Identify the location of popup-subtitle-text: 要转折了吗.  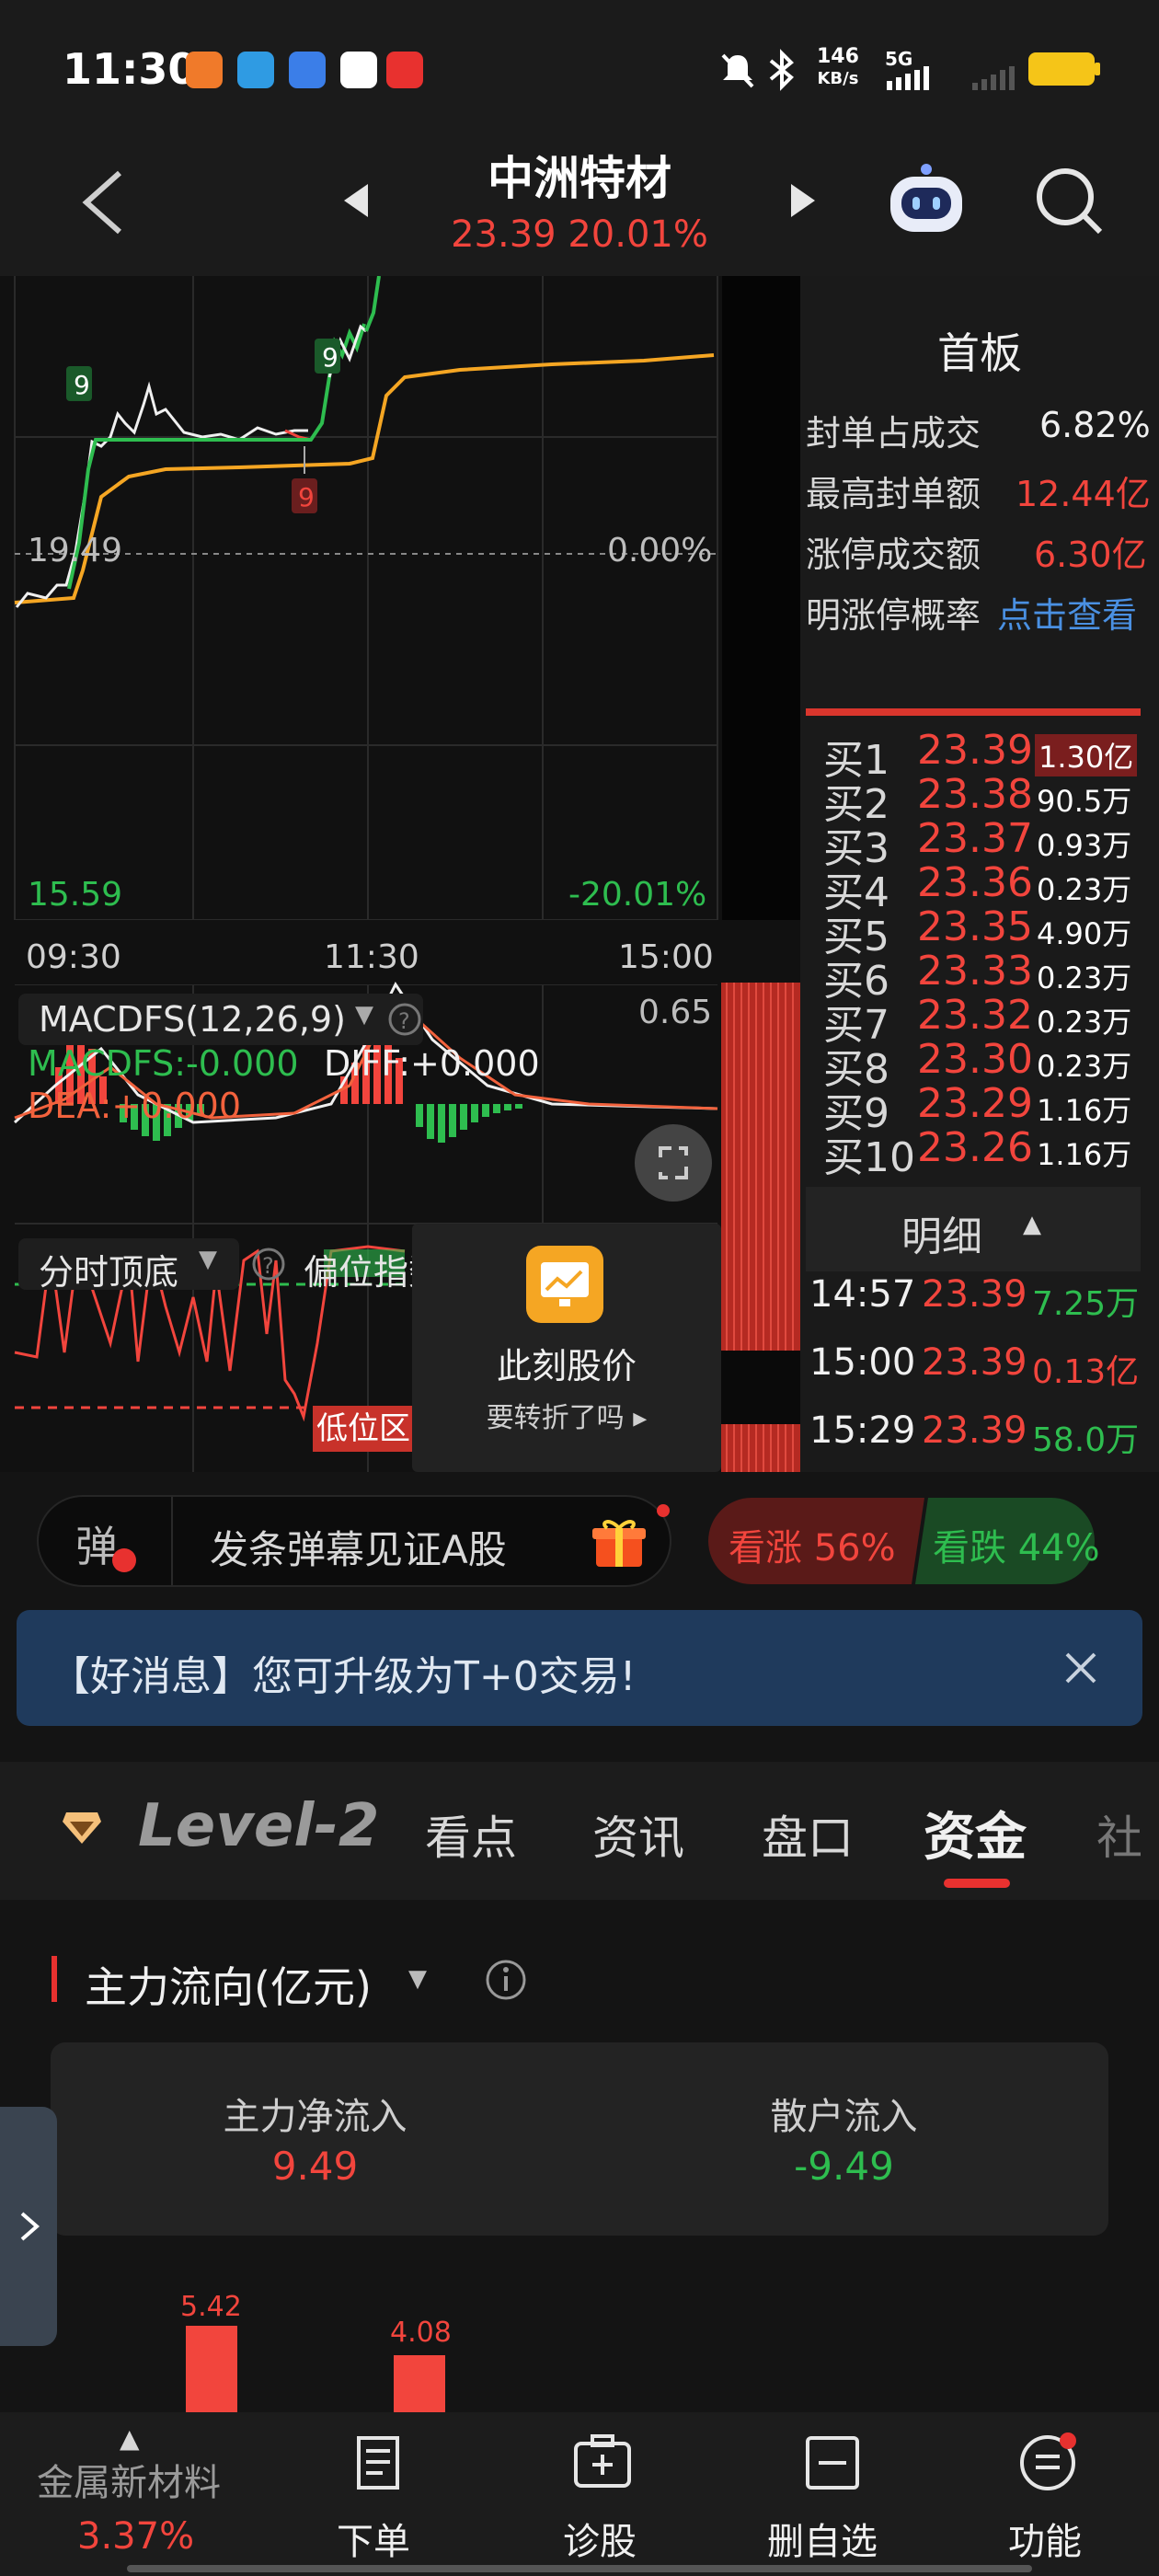
(555, 1418).